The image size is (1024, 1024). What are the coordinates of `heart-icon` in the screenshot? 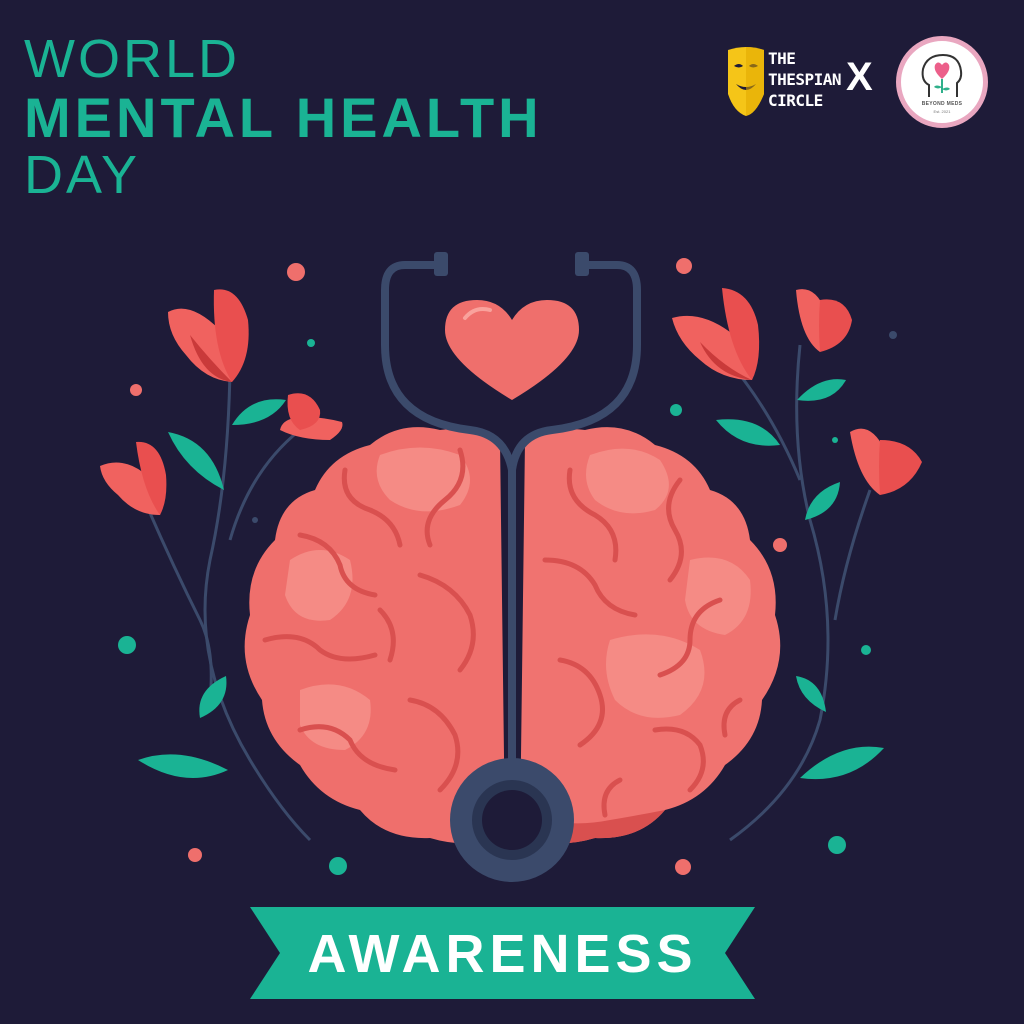 It's located at (512, 350).